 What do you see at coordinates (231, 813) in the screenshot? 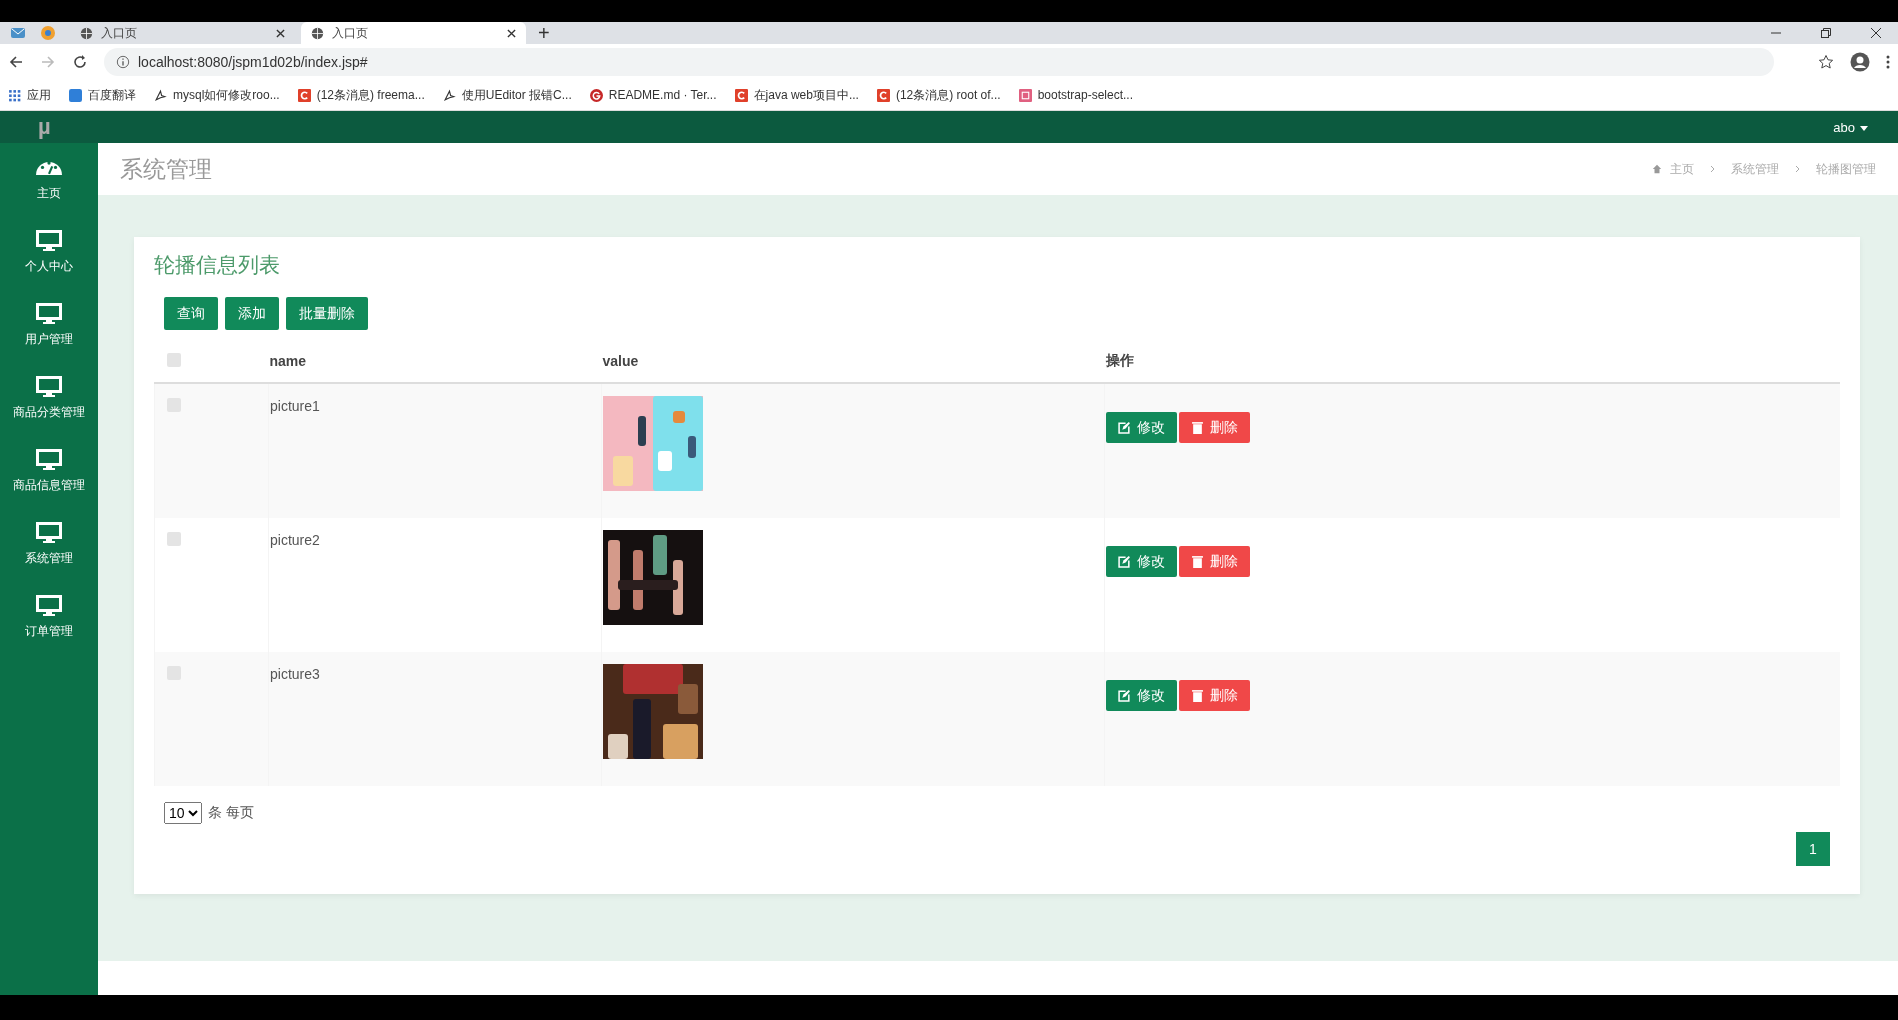
I see `page-size-label: 条 每页` at bounding box center [231, 813].